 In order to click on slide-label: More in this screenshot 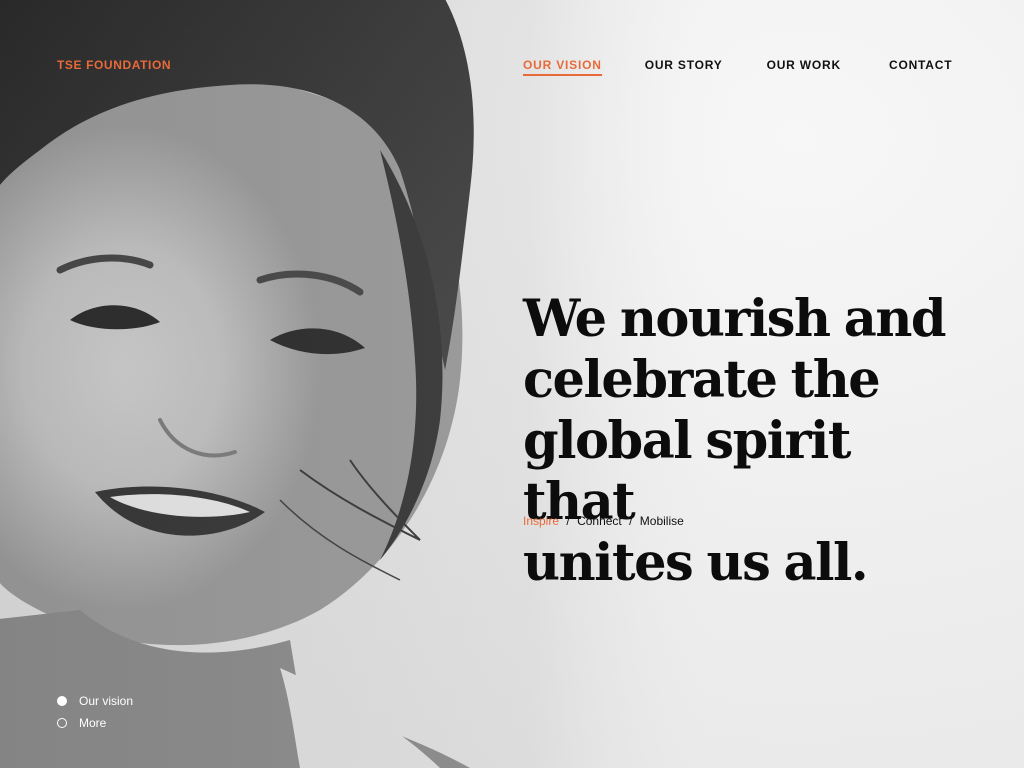, I will do `click(93, 723)`.